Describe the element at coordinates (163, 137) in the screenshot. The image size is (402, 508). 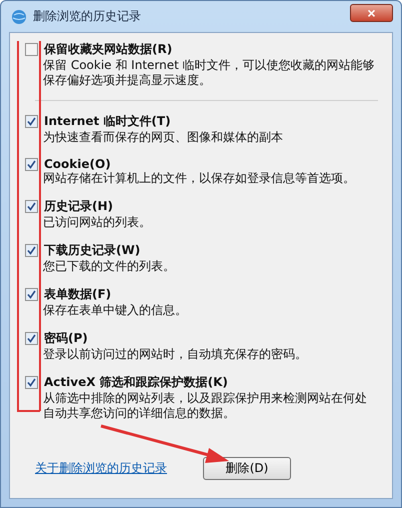
I see `option-description: 为快速查看而保存的网页、图像和媒体的副本` at that location.